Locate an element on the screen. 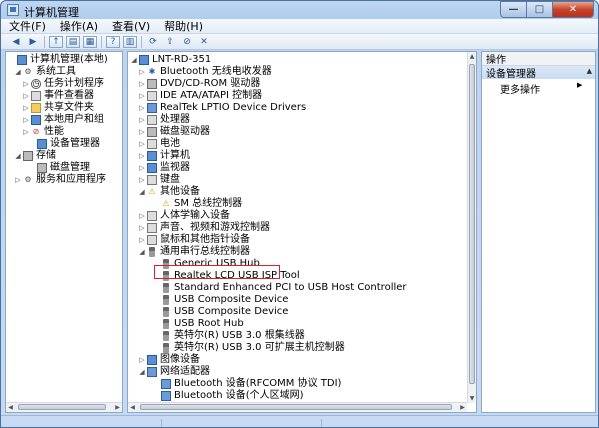  device-tree-item: ▷ 图像设备 is located at coordinates (169, 360).